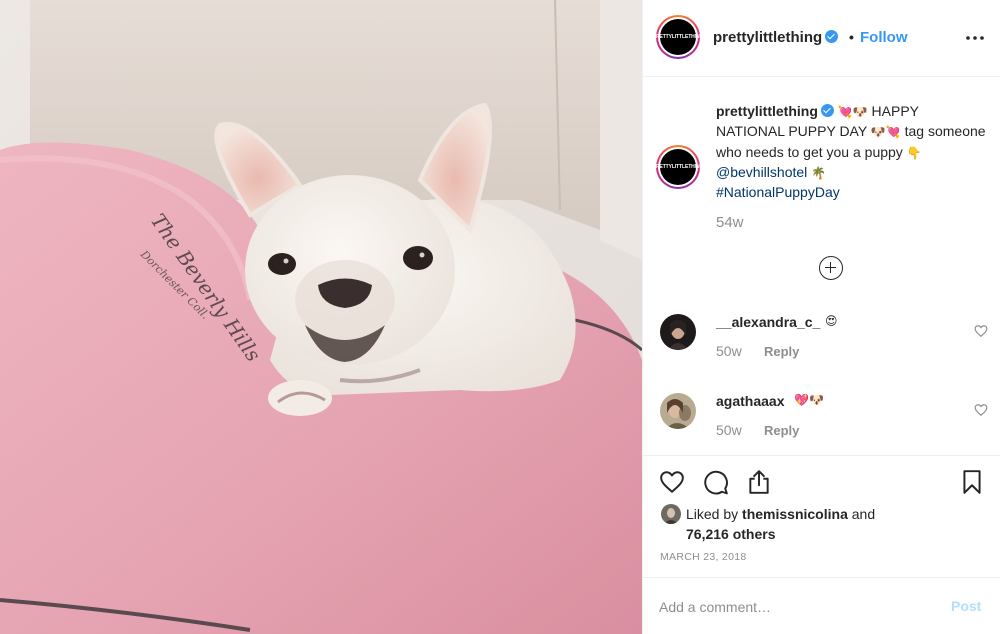 The image size is (1000, 634). What do you see at coordinates (885, 132) in the screenshot?
I see `caption-emoji-2: 🐶💘` at bounding box center [885, 132].